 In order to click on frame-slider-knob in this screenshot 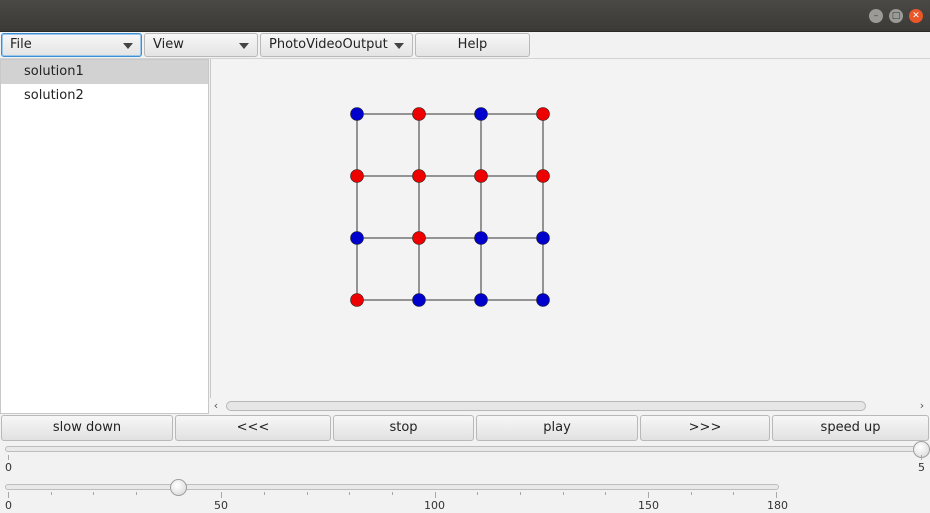, I will do `click(179, 487)`.